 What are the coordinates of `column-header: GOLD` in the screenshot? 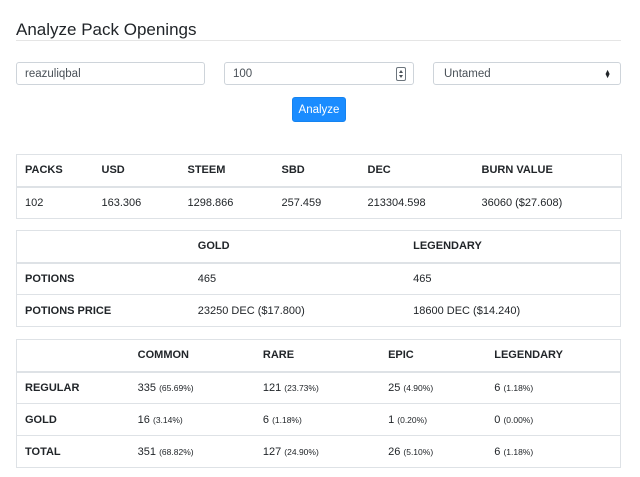 It's located at (297, 247).